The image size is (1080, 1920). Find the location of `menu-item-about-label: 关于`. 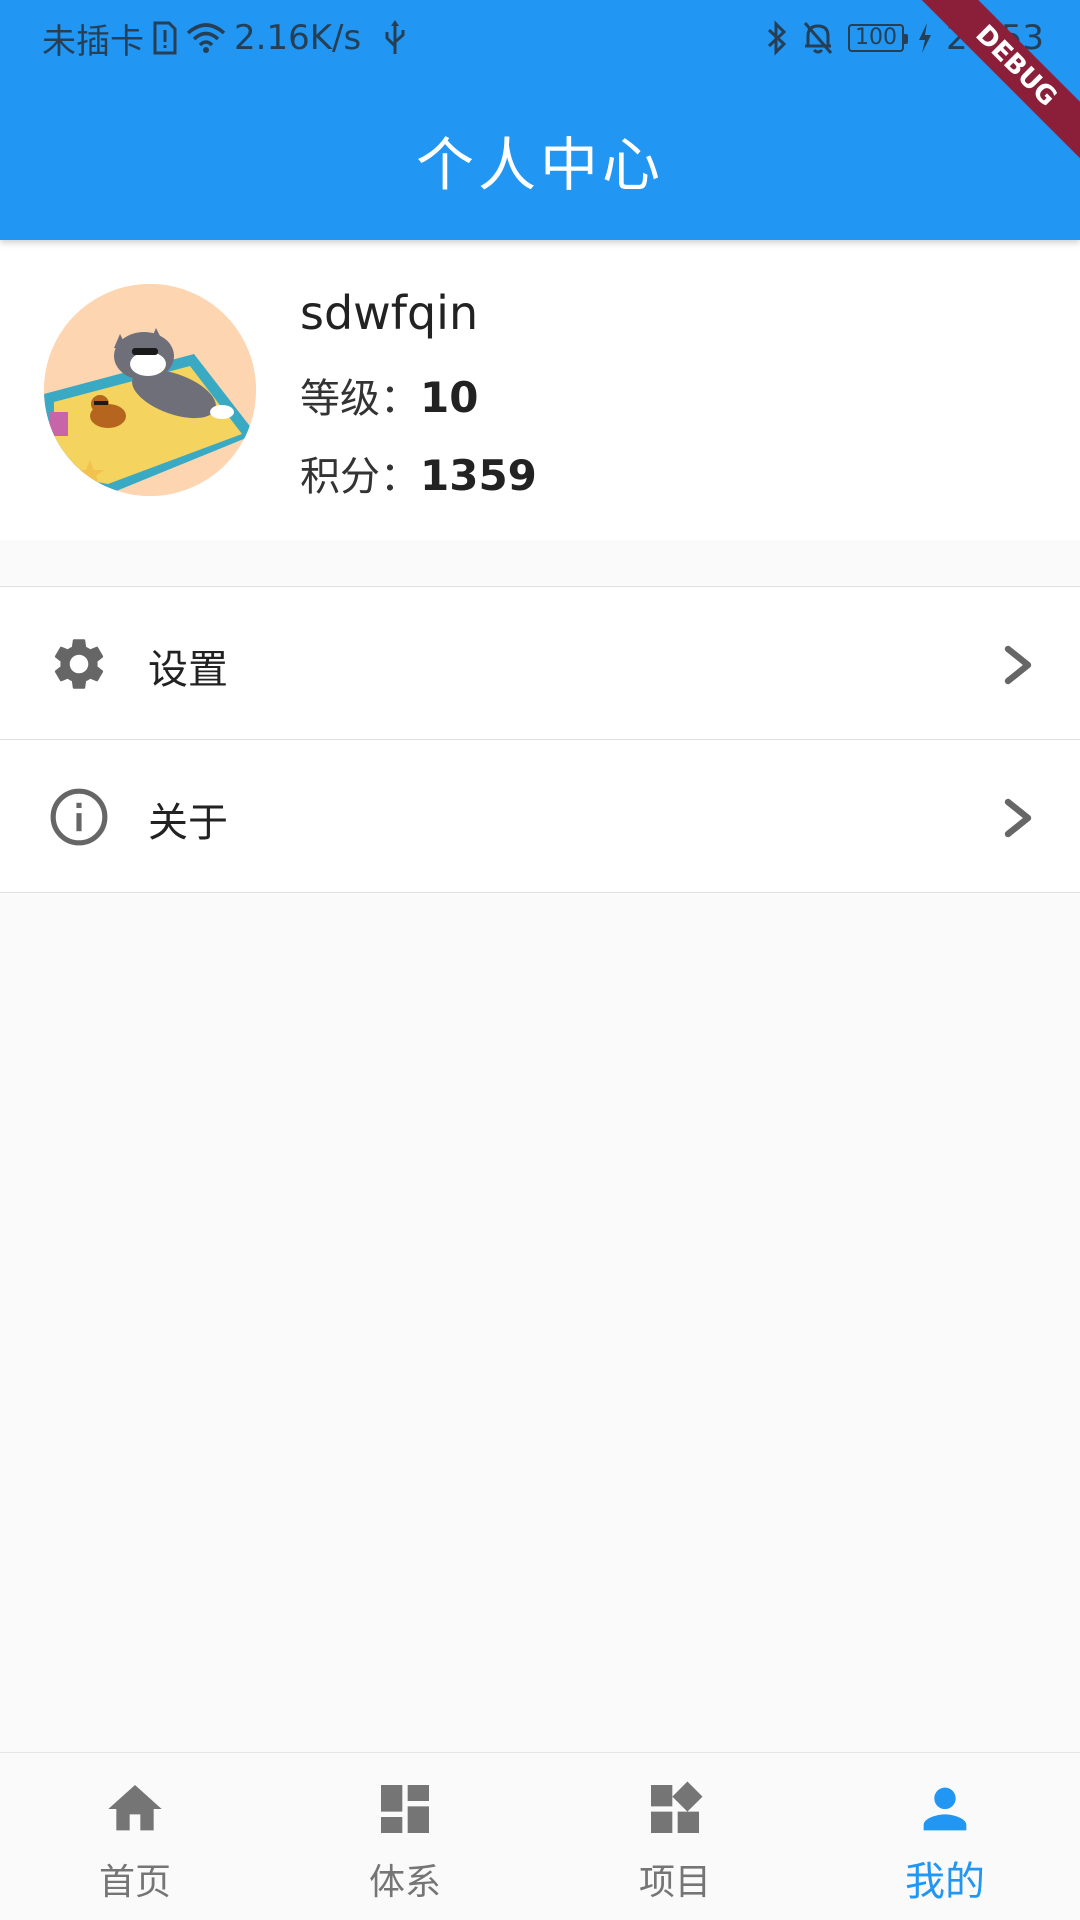

menu-item-about-label: 关于 is located at coordinates (188, 823).